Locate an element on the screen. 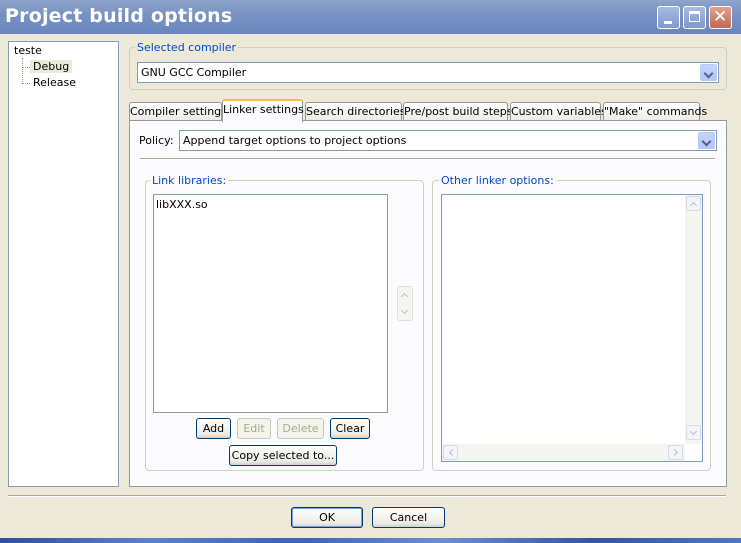 The width and height of the screenshot is (741, 543). maximize-button is located at coordinates (694, 17).